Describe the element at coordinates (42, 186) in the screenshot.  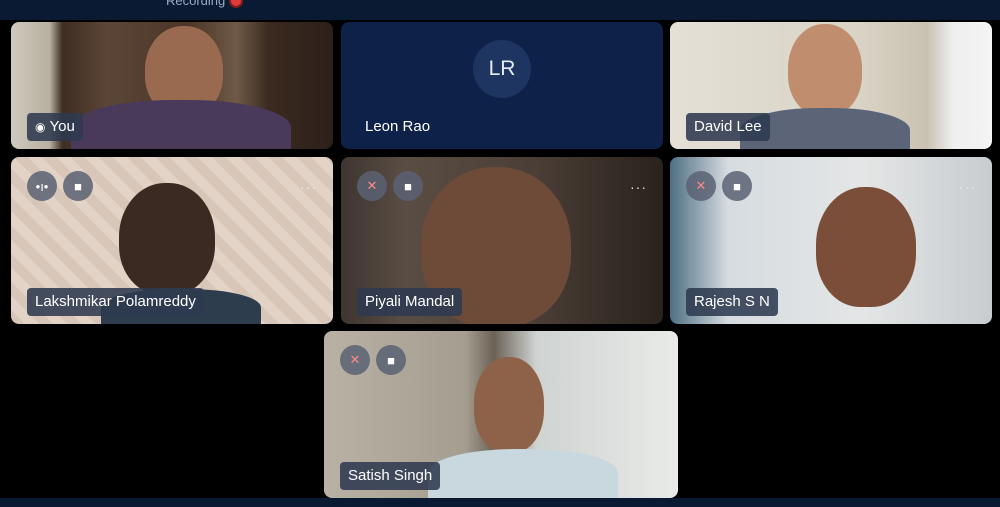
I see `speaking-icon: •ı•` at that location.